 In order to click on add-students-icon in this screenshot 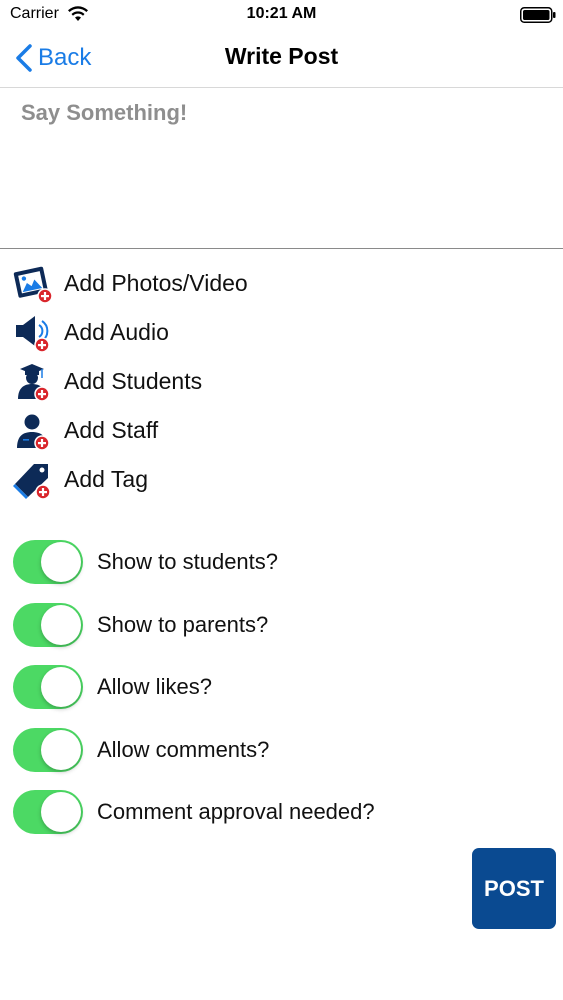, I will do `click(33, 382)`.